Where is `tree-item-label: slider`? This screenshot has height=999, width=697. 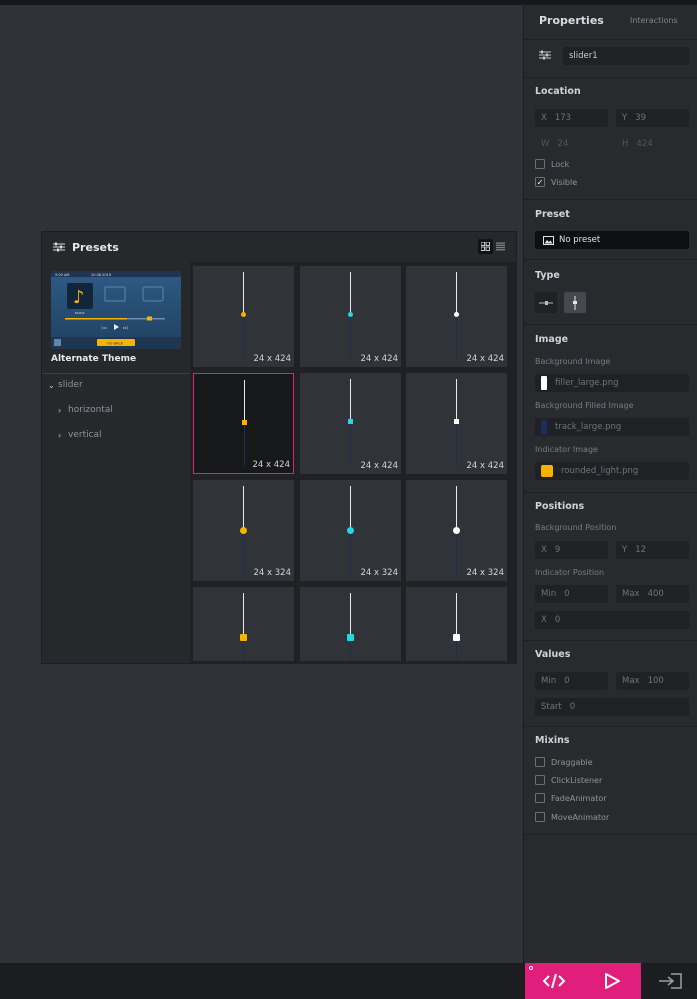
tree-item-label: slider is located at coordinates (70, 385).